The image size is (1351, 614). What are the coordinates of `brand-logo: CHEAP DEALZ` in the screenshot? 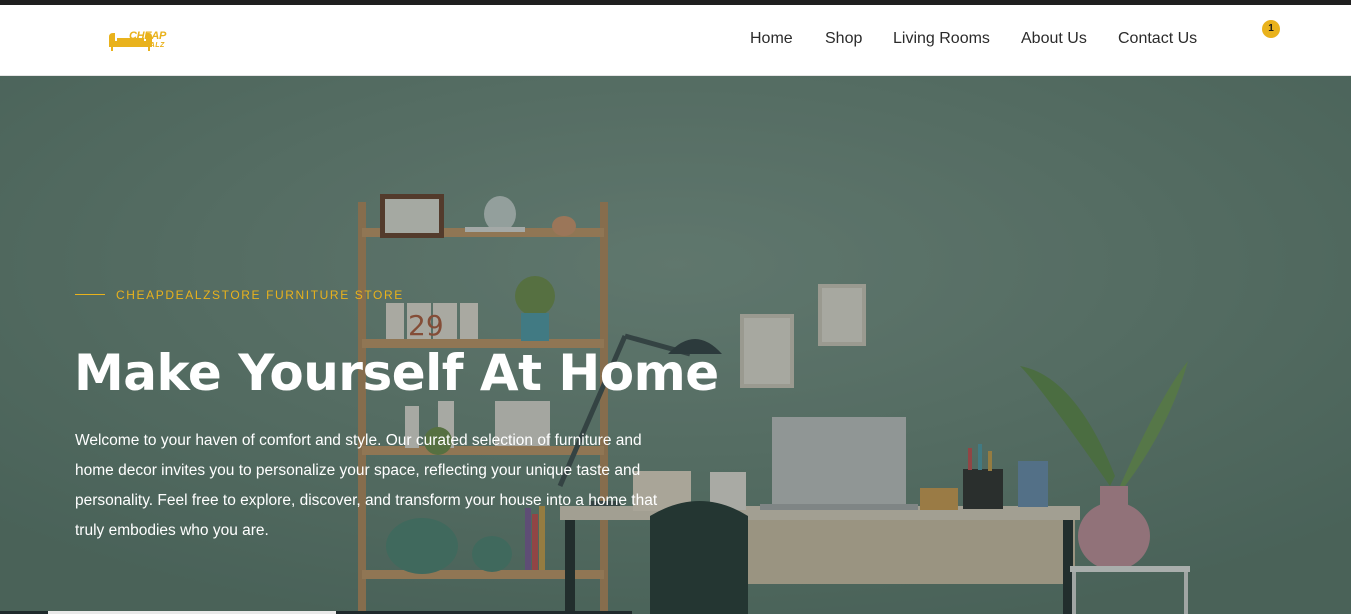 It's located at (146, 41).